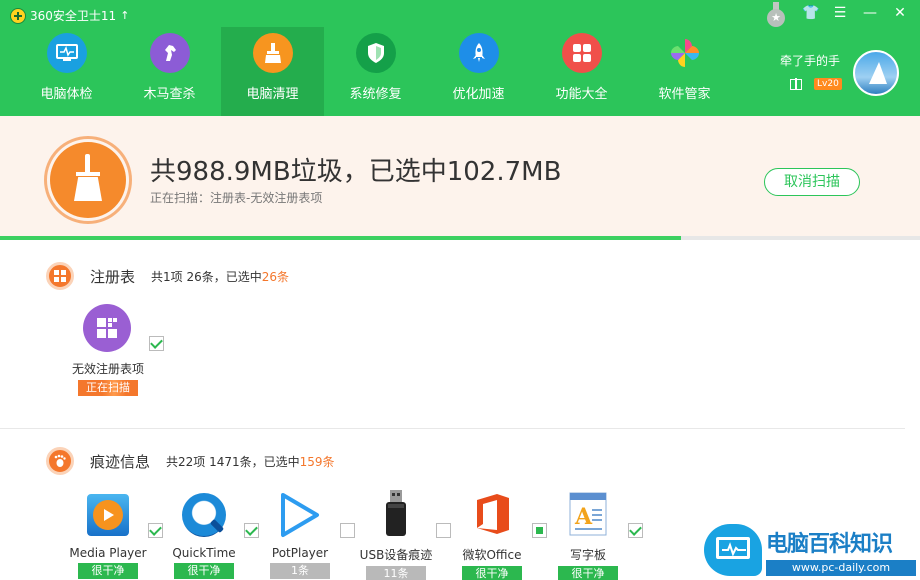 This screenshot has width=920, height=580. What do you see at coordinates (684, 94) in the screenshot?
I see `nav-label: 软件管家` at bounding box center [684, 94].